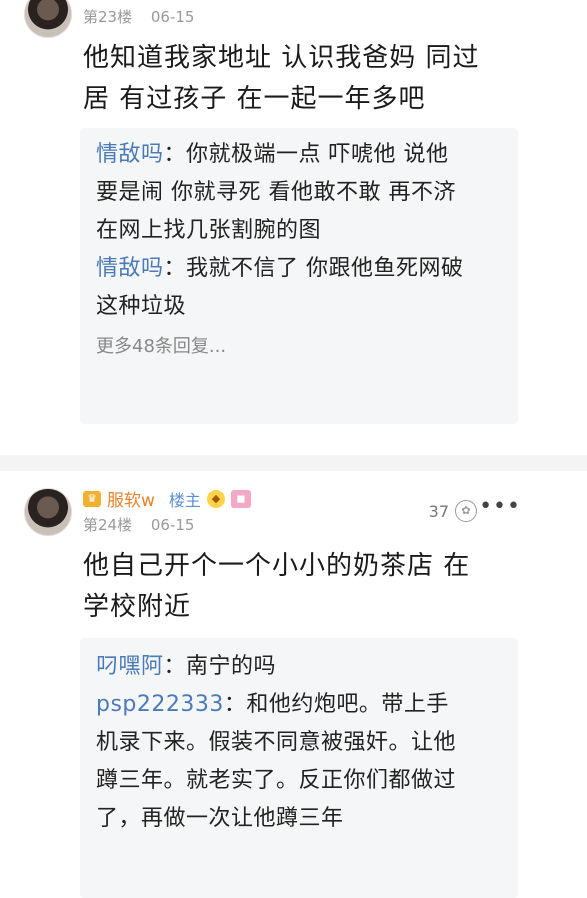 Image resolution: width=587 pixels, height=898 pixels. What do you see at coordinates (347, 704) in the screenshot?
I see `reply-text-line: 和他约炮吧。带上手` at bounding box center [347, 704].